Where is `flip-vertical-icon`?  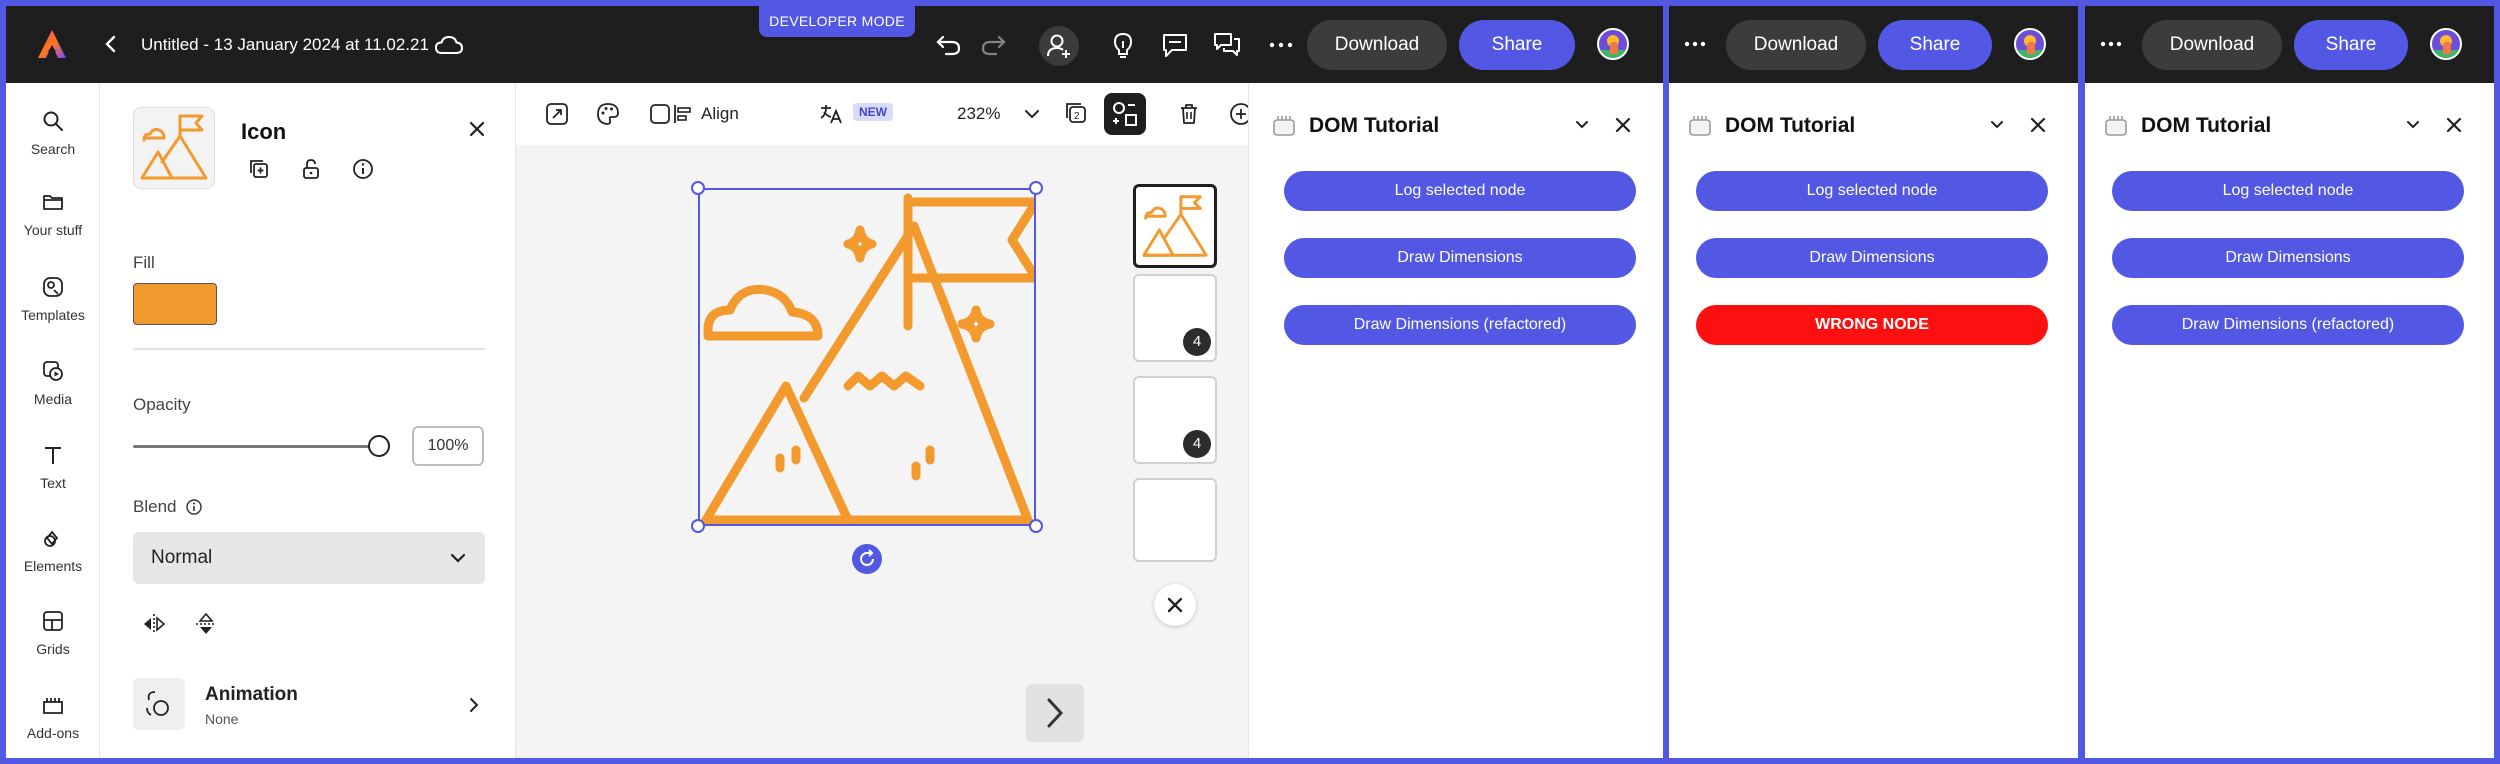 flip-vertical-icon is located at coordinates (206, 624).